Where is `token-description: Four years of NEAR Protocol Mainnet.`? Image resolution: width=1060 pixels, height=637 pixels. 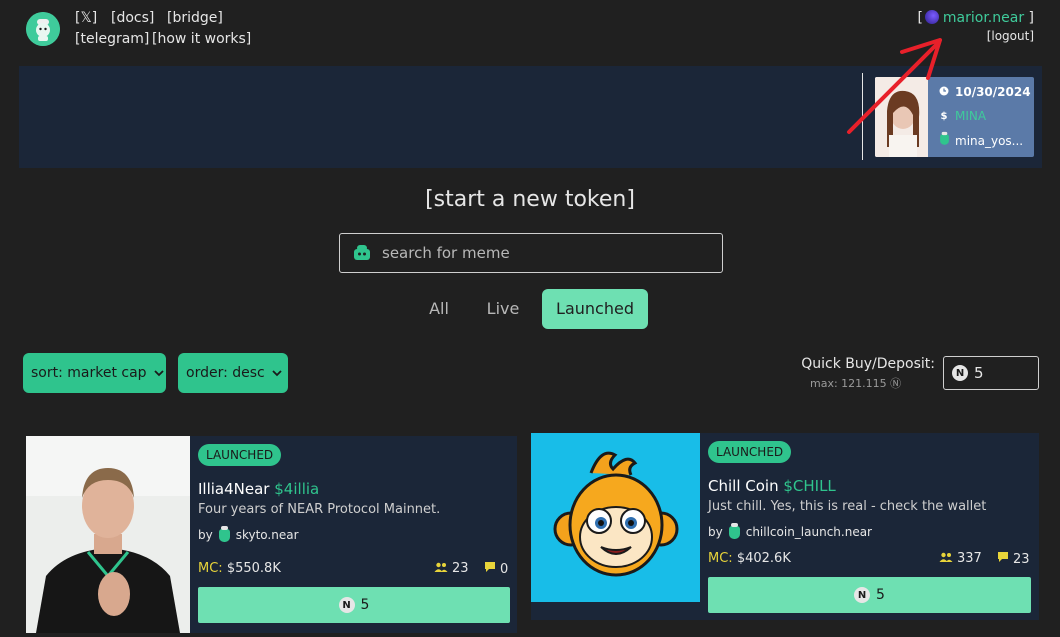 token-description: Four years of NEAR Protocol Mainnet. is located at coordinates (319, 509).